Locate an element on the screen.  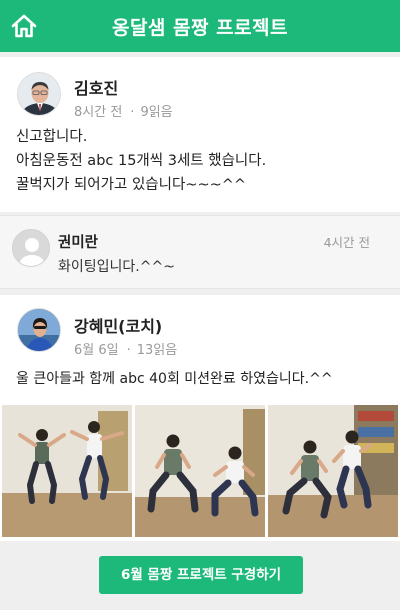
page-title: 옹달샘 몸짱 프로젝트 is located at coordinates (200, 28).